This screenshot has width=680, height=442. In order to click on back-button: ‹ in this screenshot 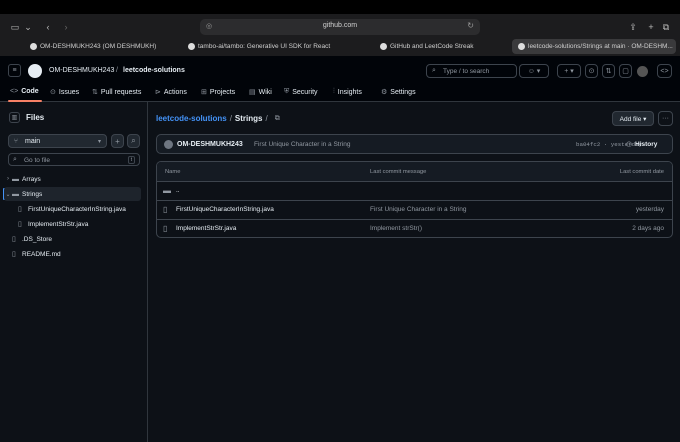, I will do `click(48, 27)`.